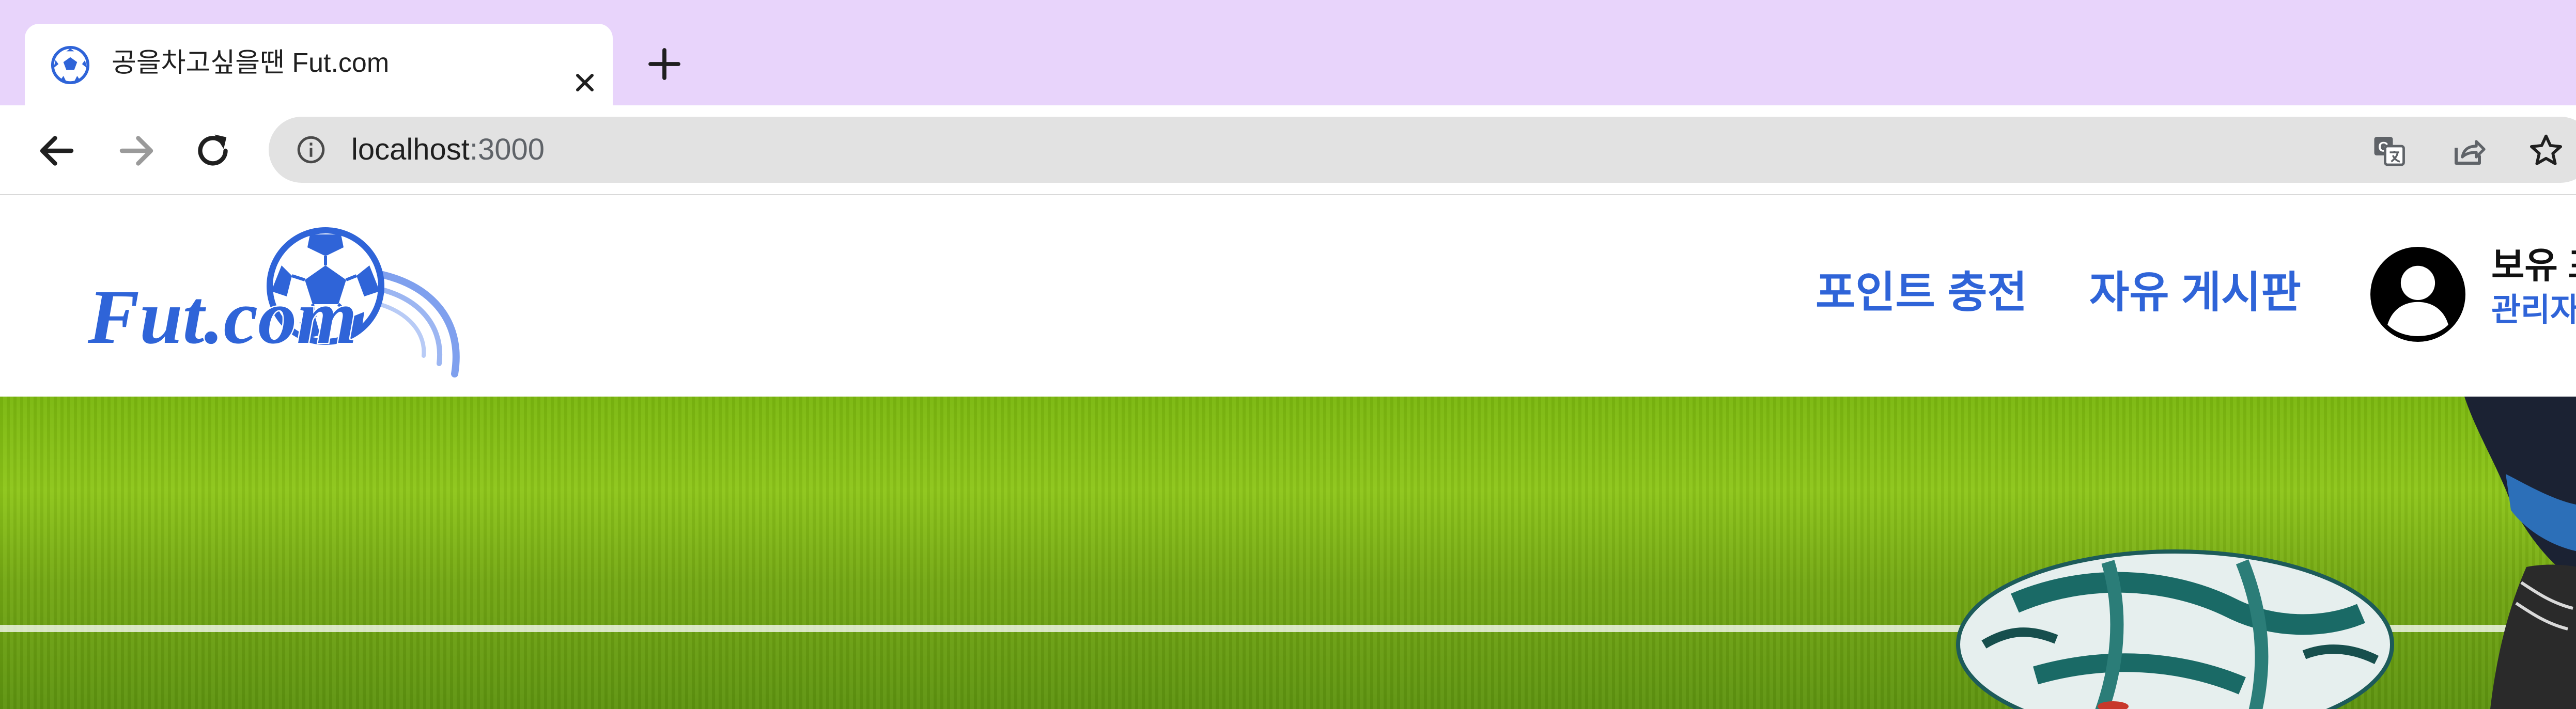 This screenshot has height=709, width=2576. I want to click on forward-arrow-icon, so click(136, 150).